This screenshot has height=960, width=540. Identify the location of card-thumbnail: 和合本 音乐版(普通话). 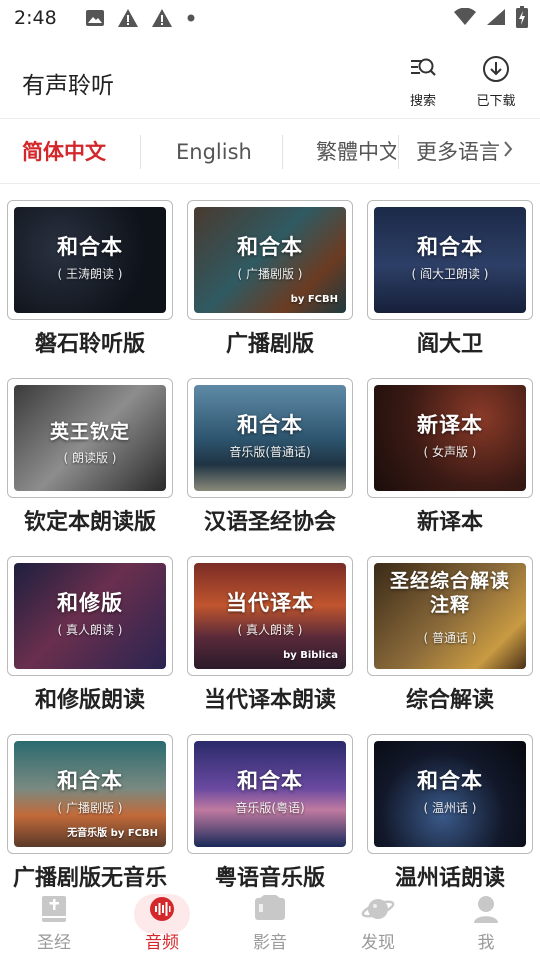
(270, 438).